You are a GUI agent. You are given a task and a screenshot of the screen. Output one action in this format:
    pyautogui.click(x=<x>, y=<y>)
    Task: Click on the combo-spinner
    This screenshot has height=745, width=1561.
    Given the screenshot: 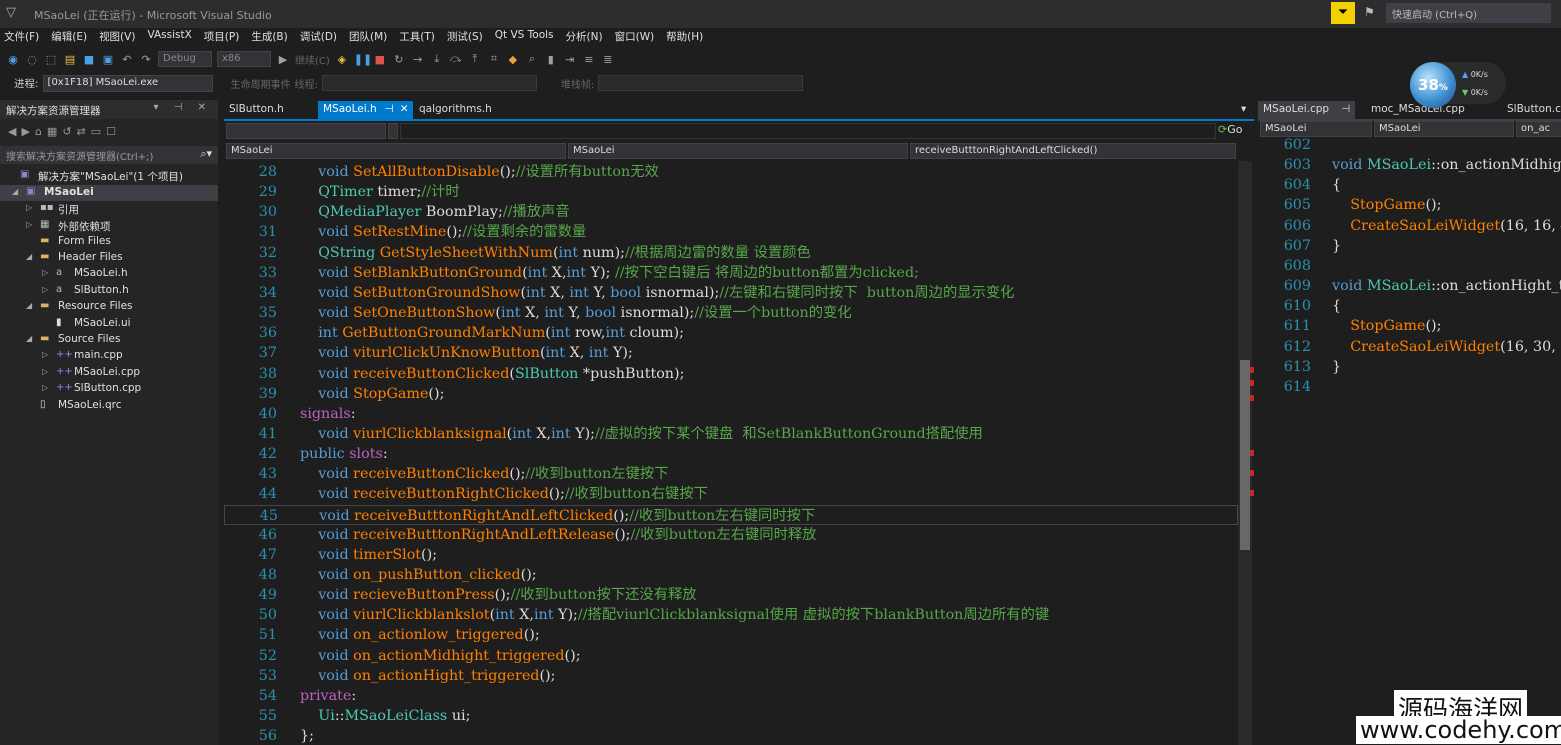 What is the action you would take?
    pyautogui.click(x=393, y=131)
    